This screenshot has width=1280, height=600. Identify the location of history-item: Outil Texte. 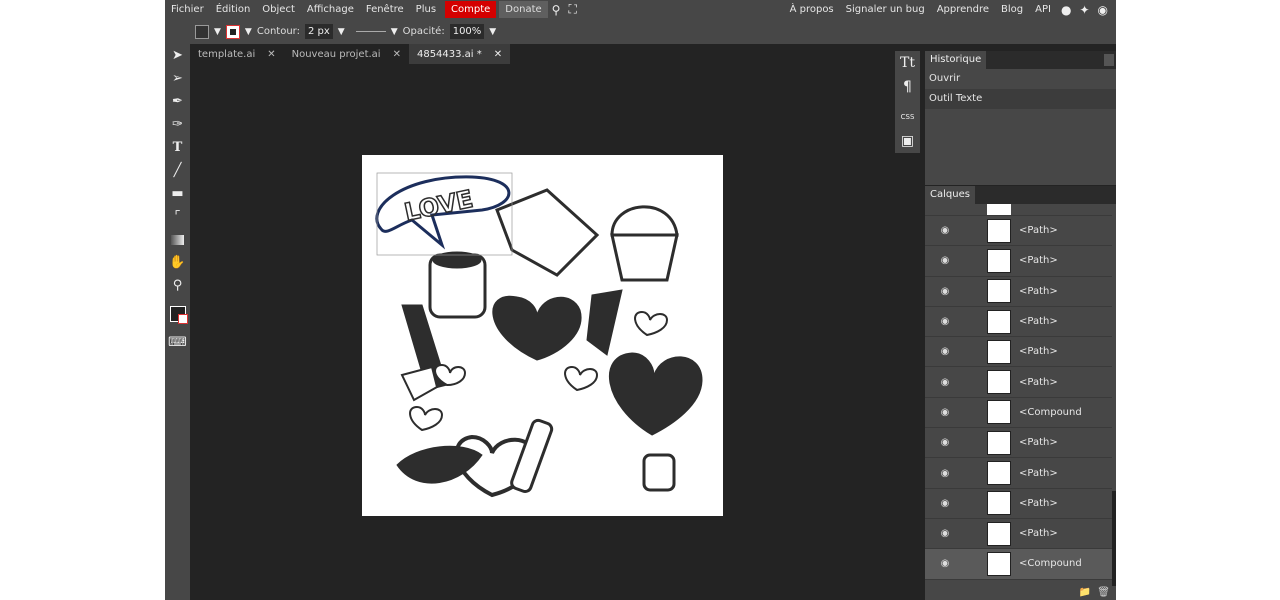
(1020, 99).